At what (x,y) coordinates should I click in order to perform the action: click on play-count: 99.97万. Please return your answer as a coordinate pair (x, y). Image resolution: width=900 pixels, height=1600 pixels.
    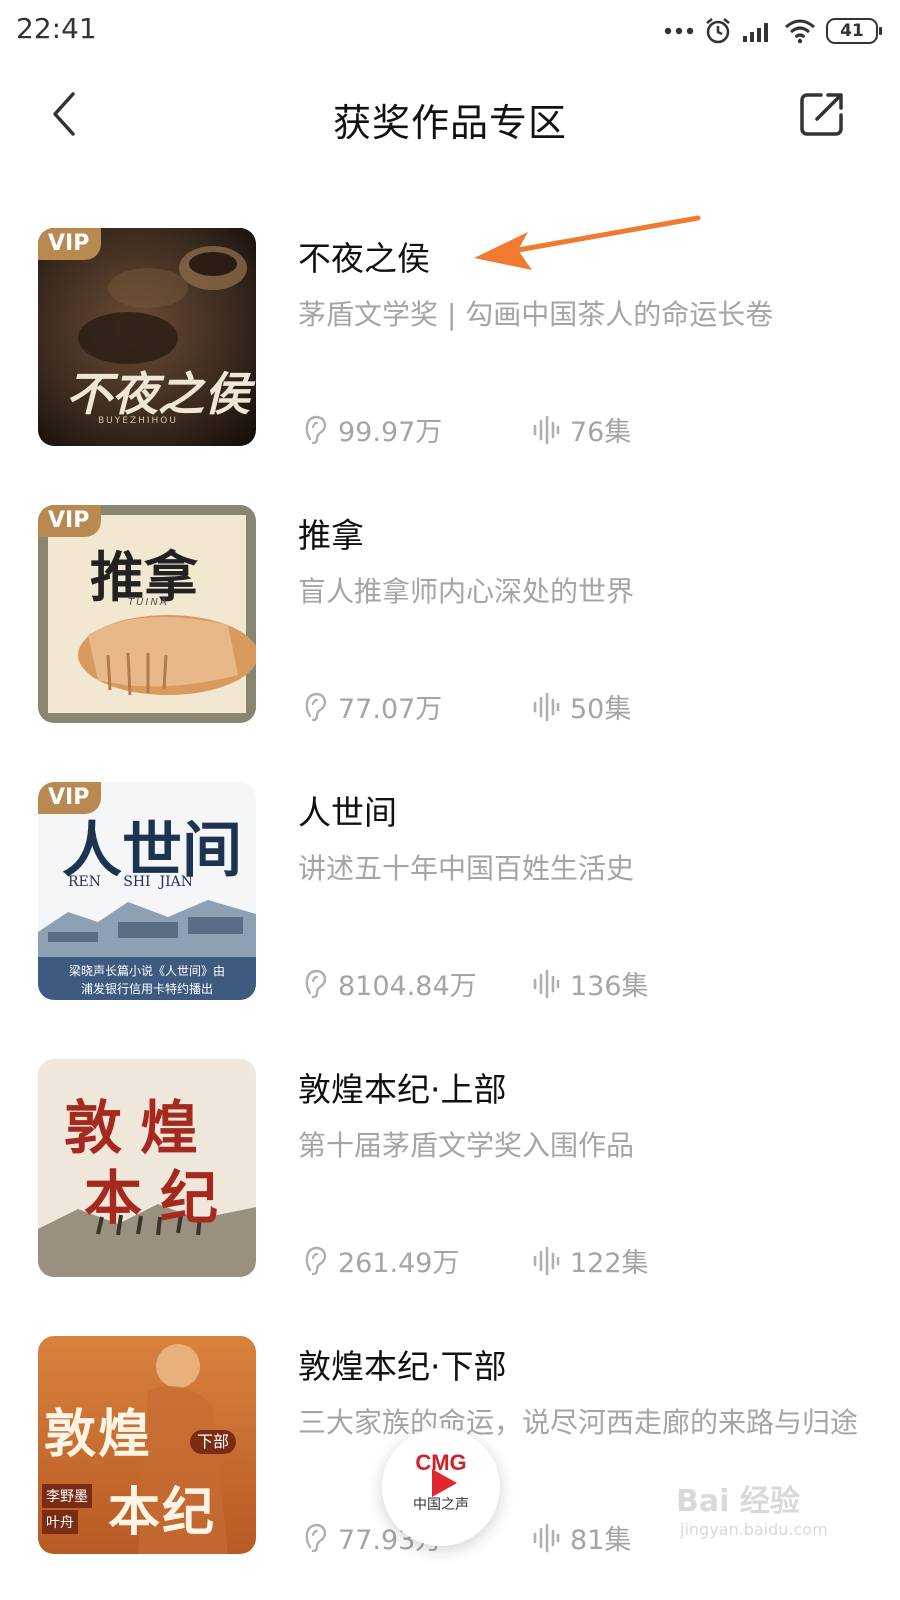
    Looking at the image, I should click on (373, 429).